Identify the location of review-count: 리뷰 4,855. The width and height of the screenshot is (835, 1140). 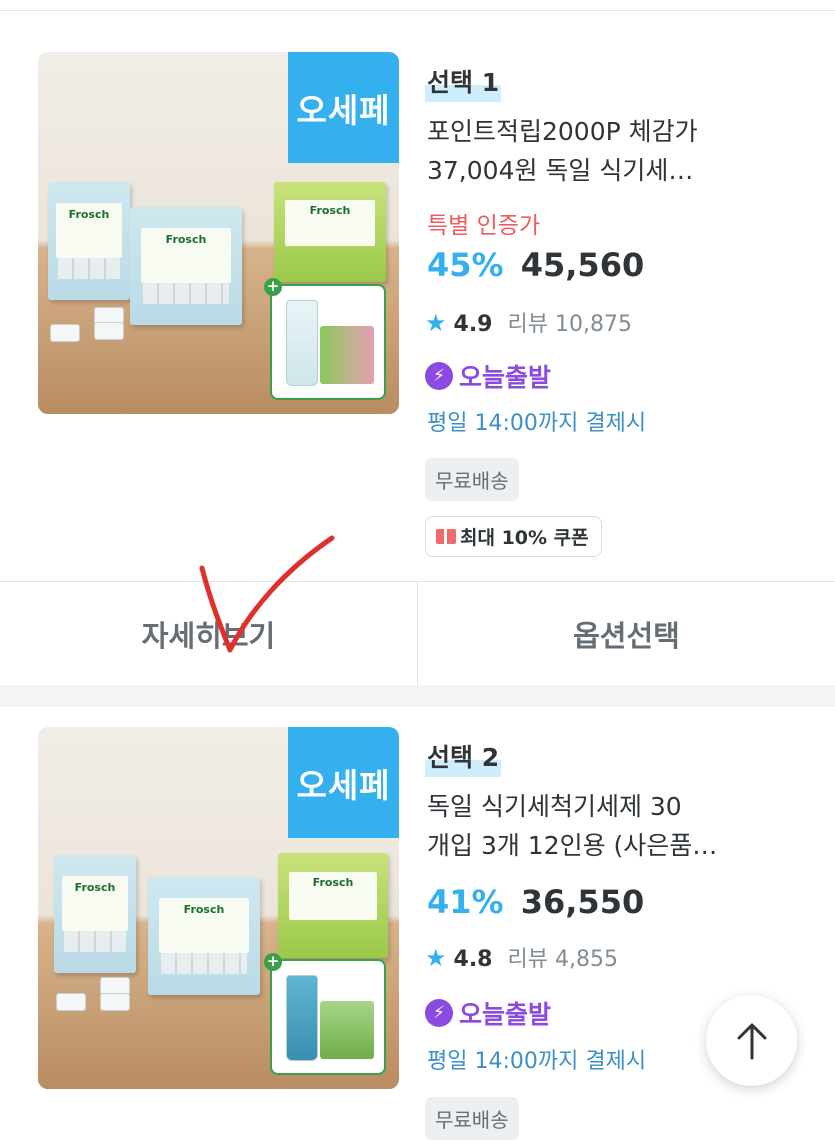
(562, 959).